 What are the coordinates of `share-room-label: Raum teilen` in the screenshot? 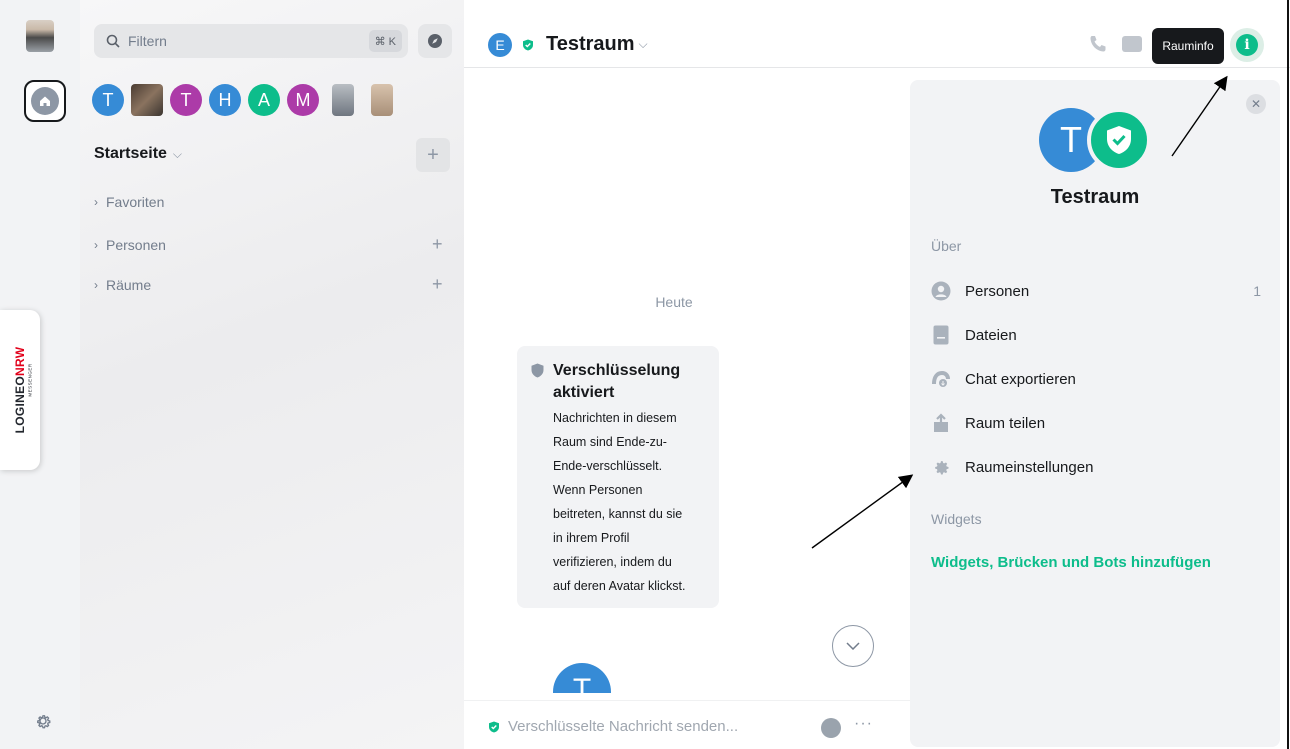 It's located at (1005, 423).